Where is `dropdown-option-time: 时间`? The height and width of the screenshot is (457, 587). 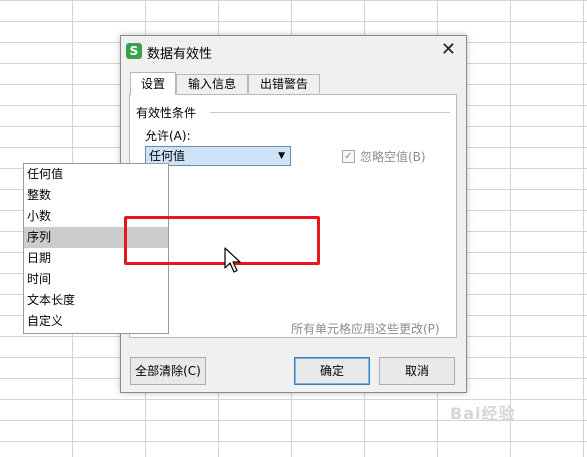 dropdown-option-time: 时间 is located at coordinates (96, 279).